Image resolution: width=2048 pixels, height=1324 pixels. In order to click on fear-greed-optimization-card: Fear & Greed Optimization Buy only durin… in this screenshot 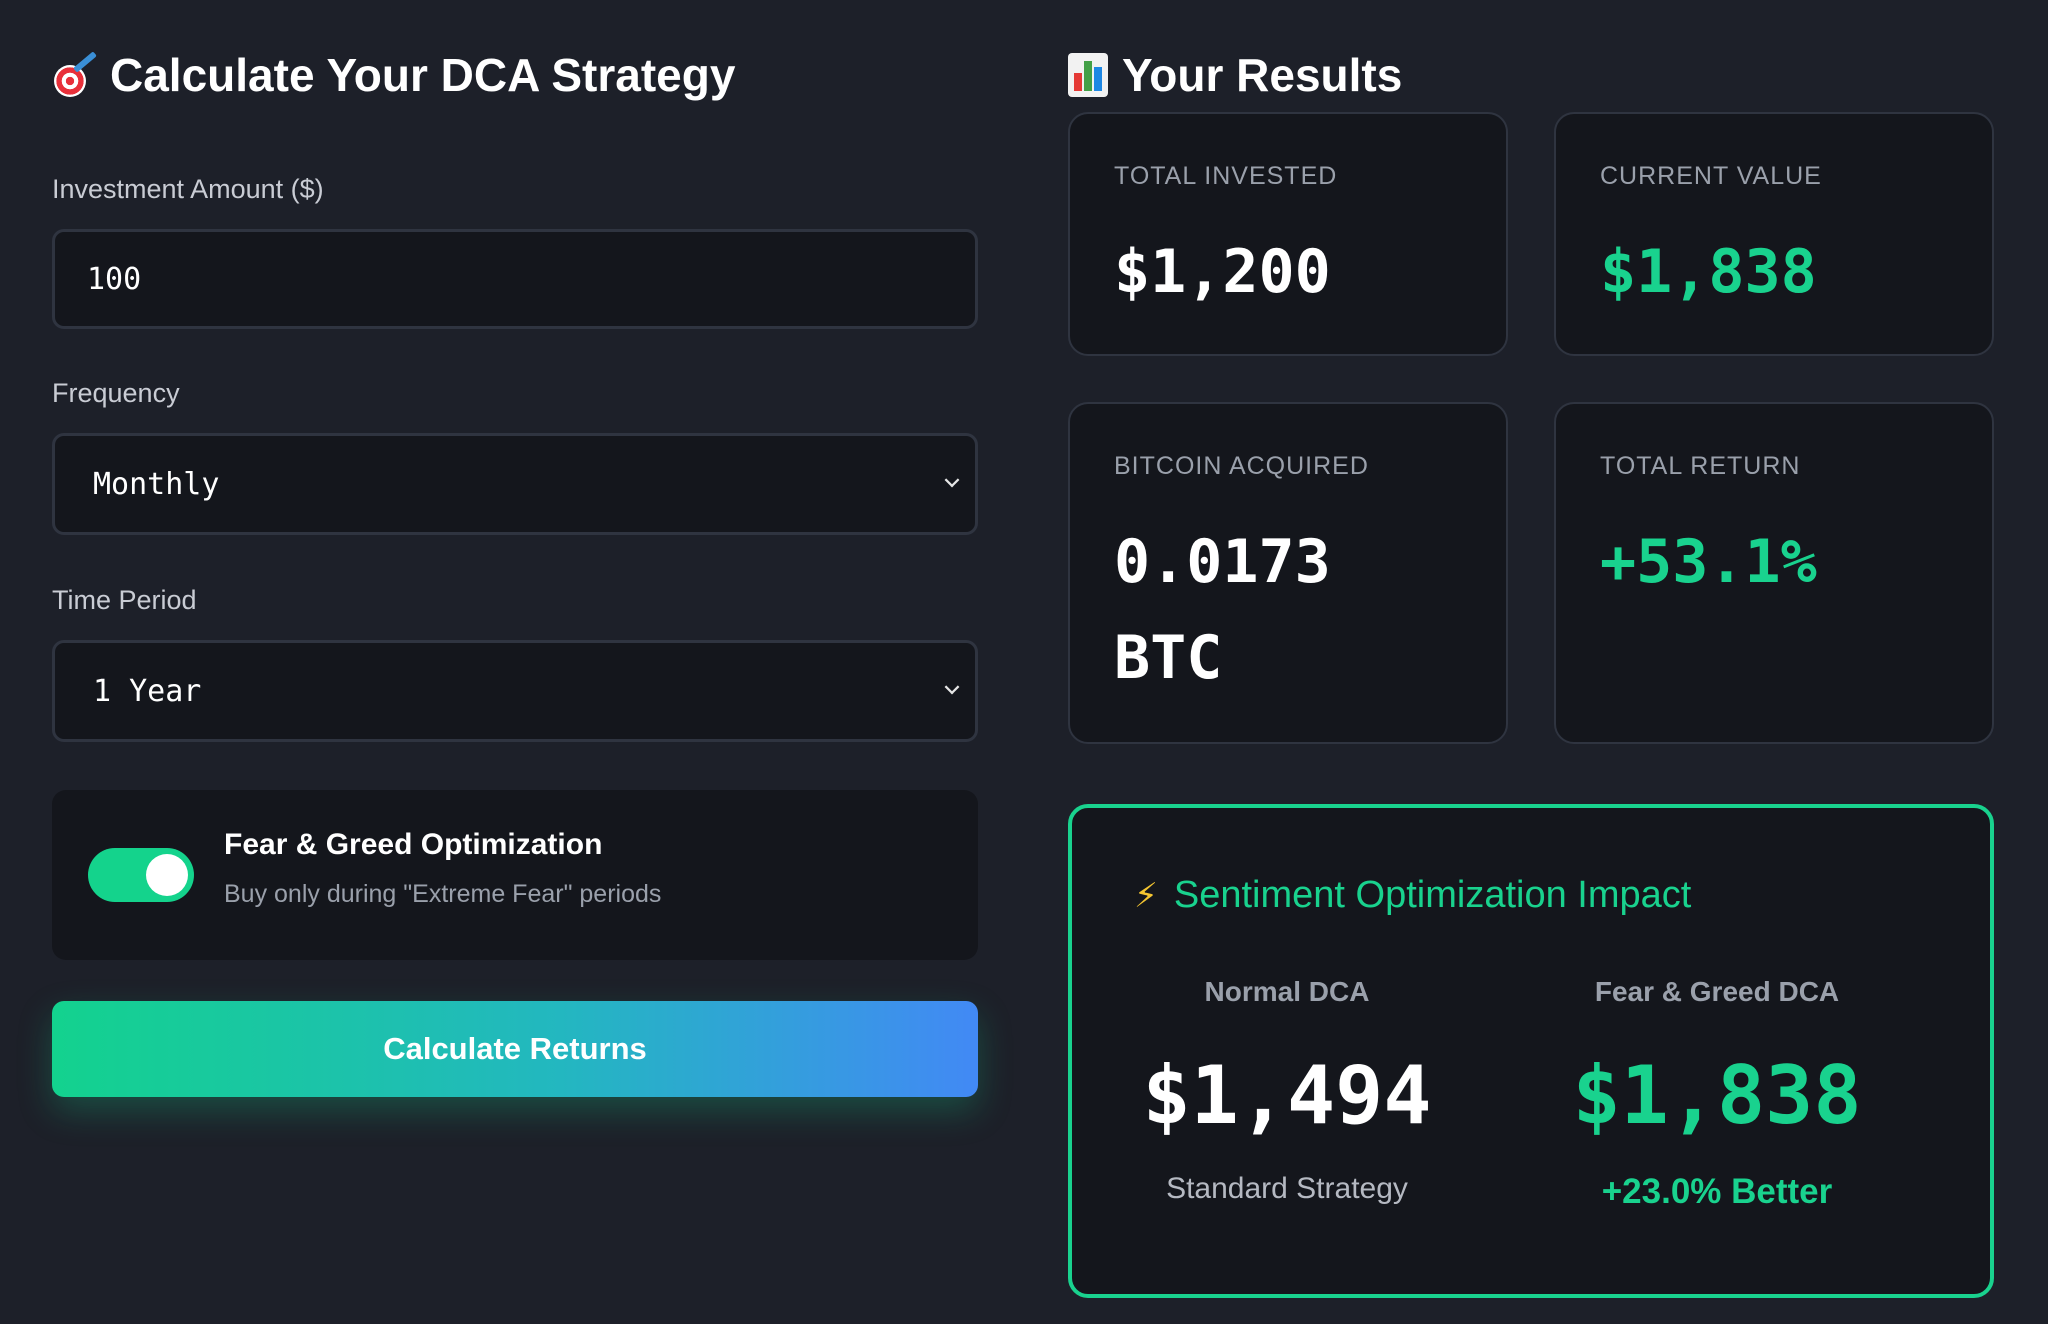, I will do `click(515, 875)`.